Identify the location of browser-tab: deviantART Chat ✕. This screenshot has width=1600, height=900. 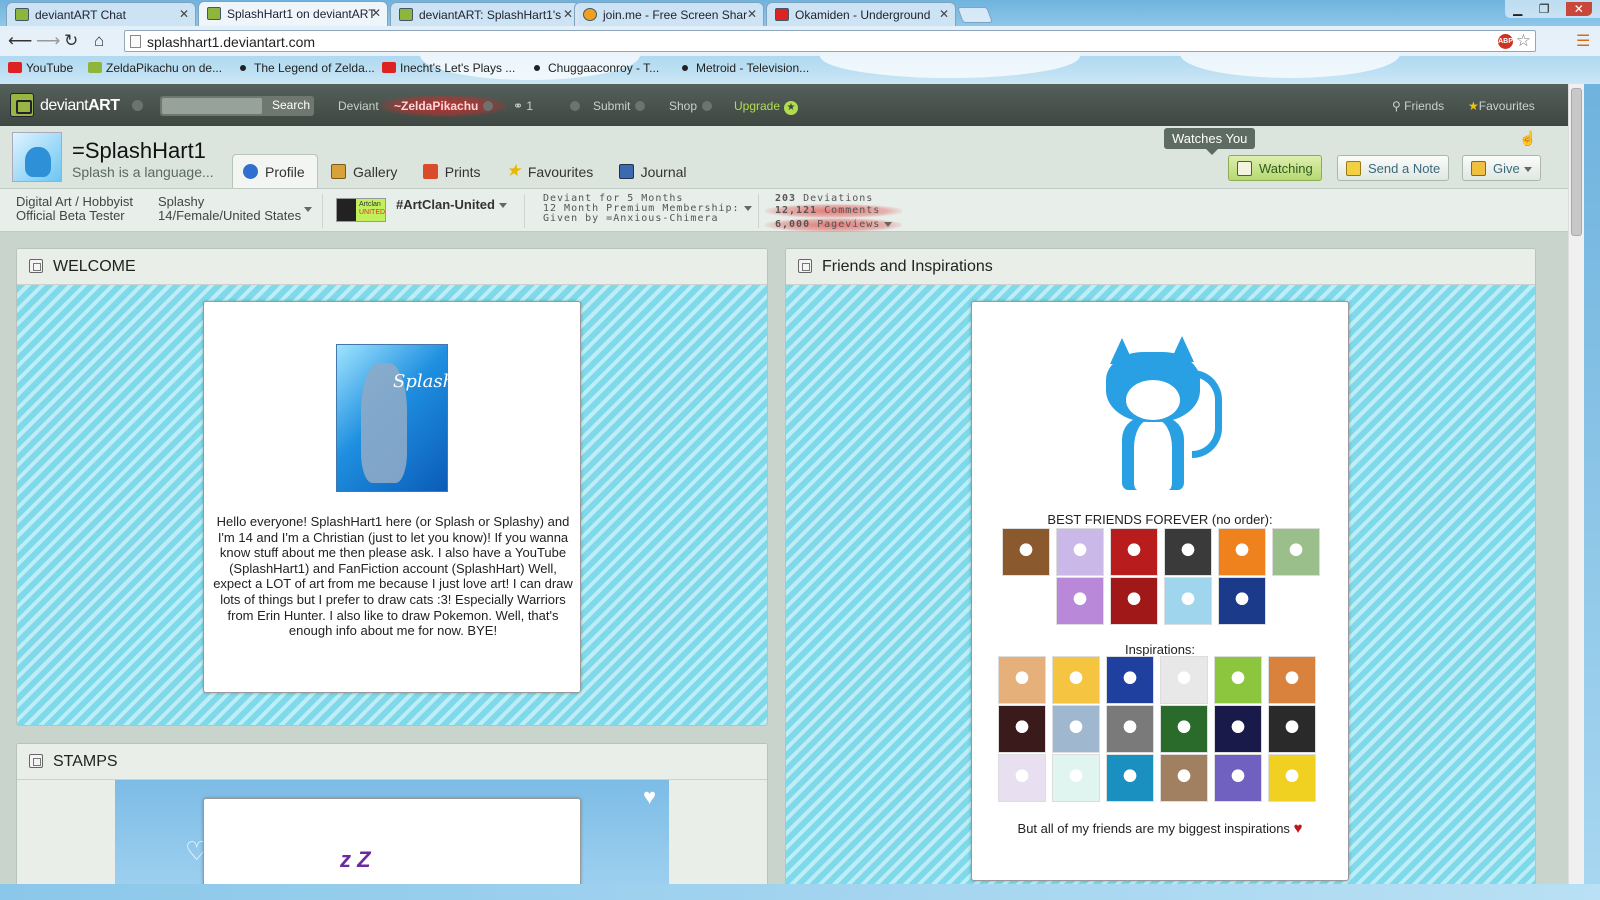
(101, 14).